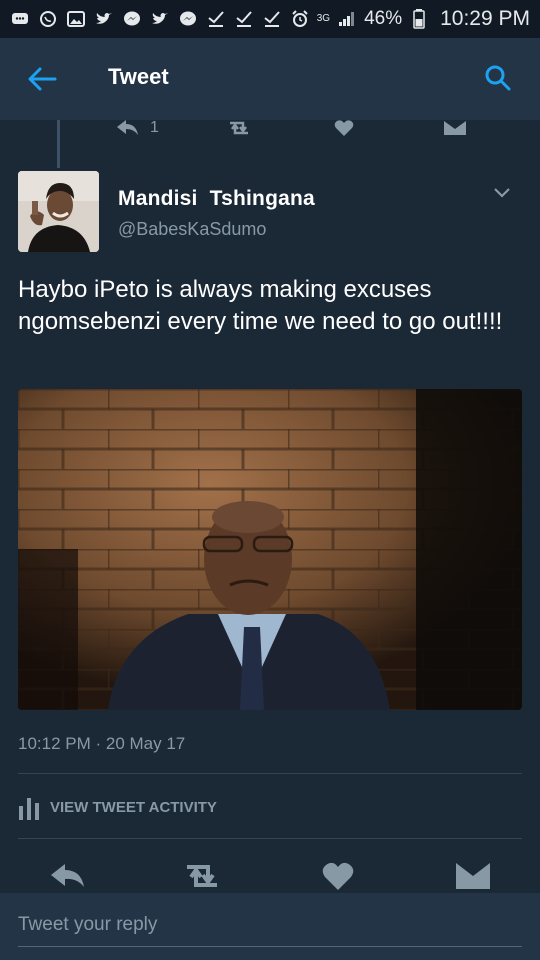 This screenshot has width=540, height=960. I want to click on display-name: Mandisi Tshingana, so click(216, 199).